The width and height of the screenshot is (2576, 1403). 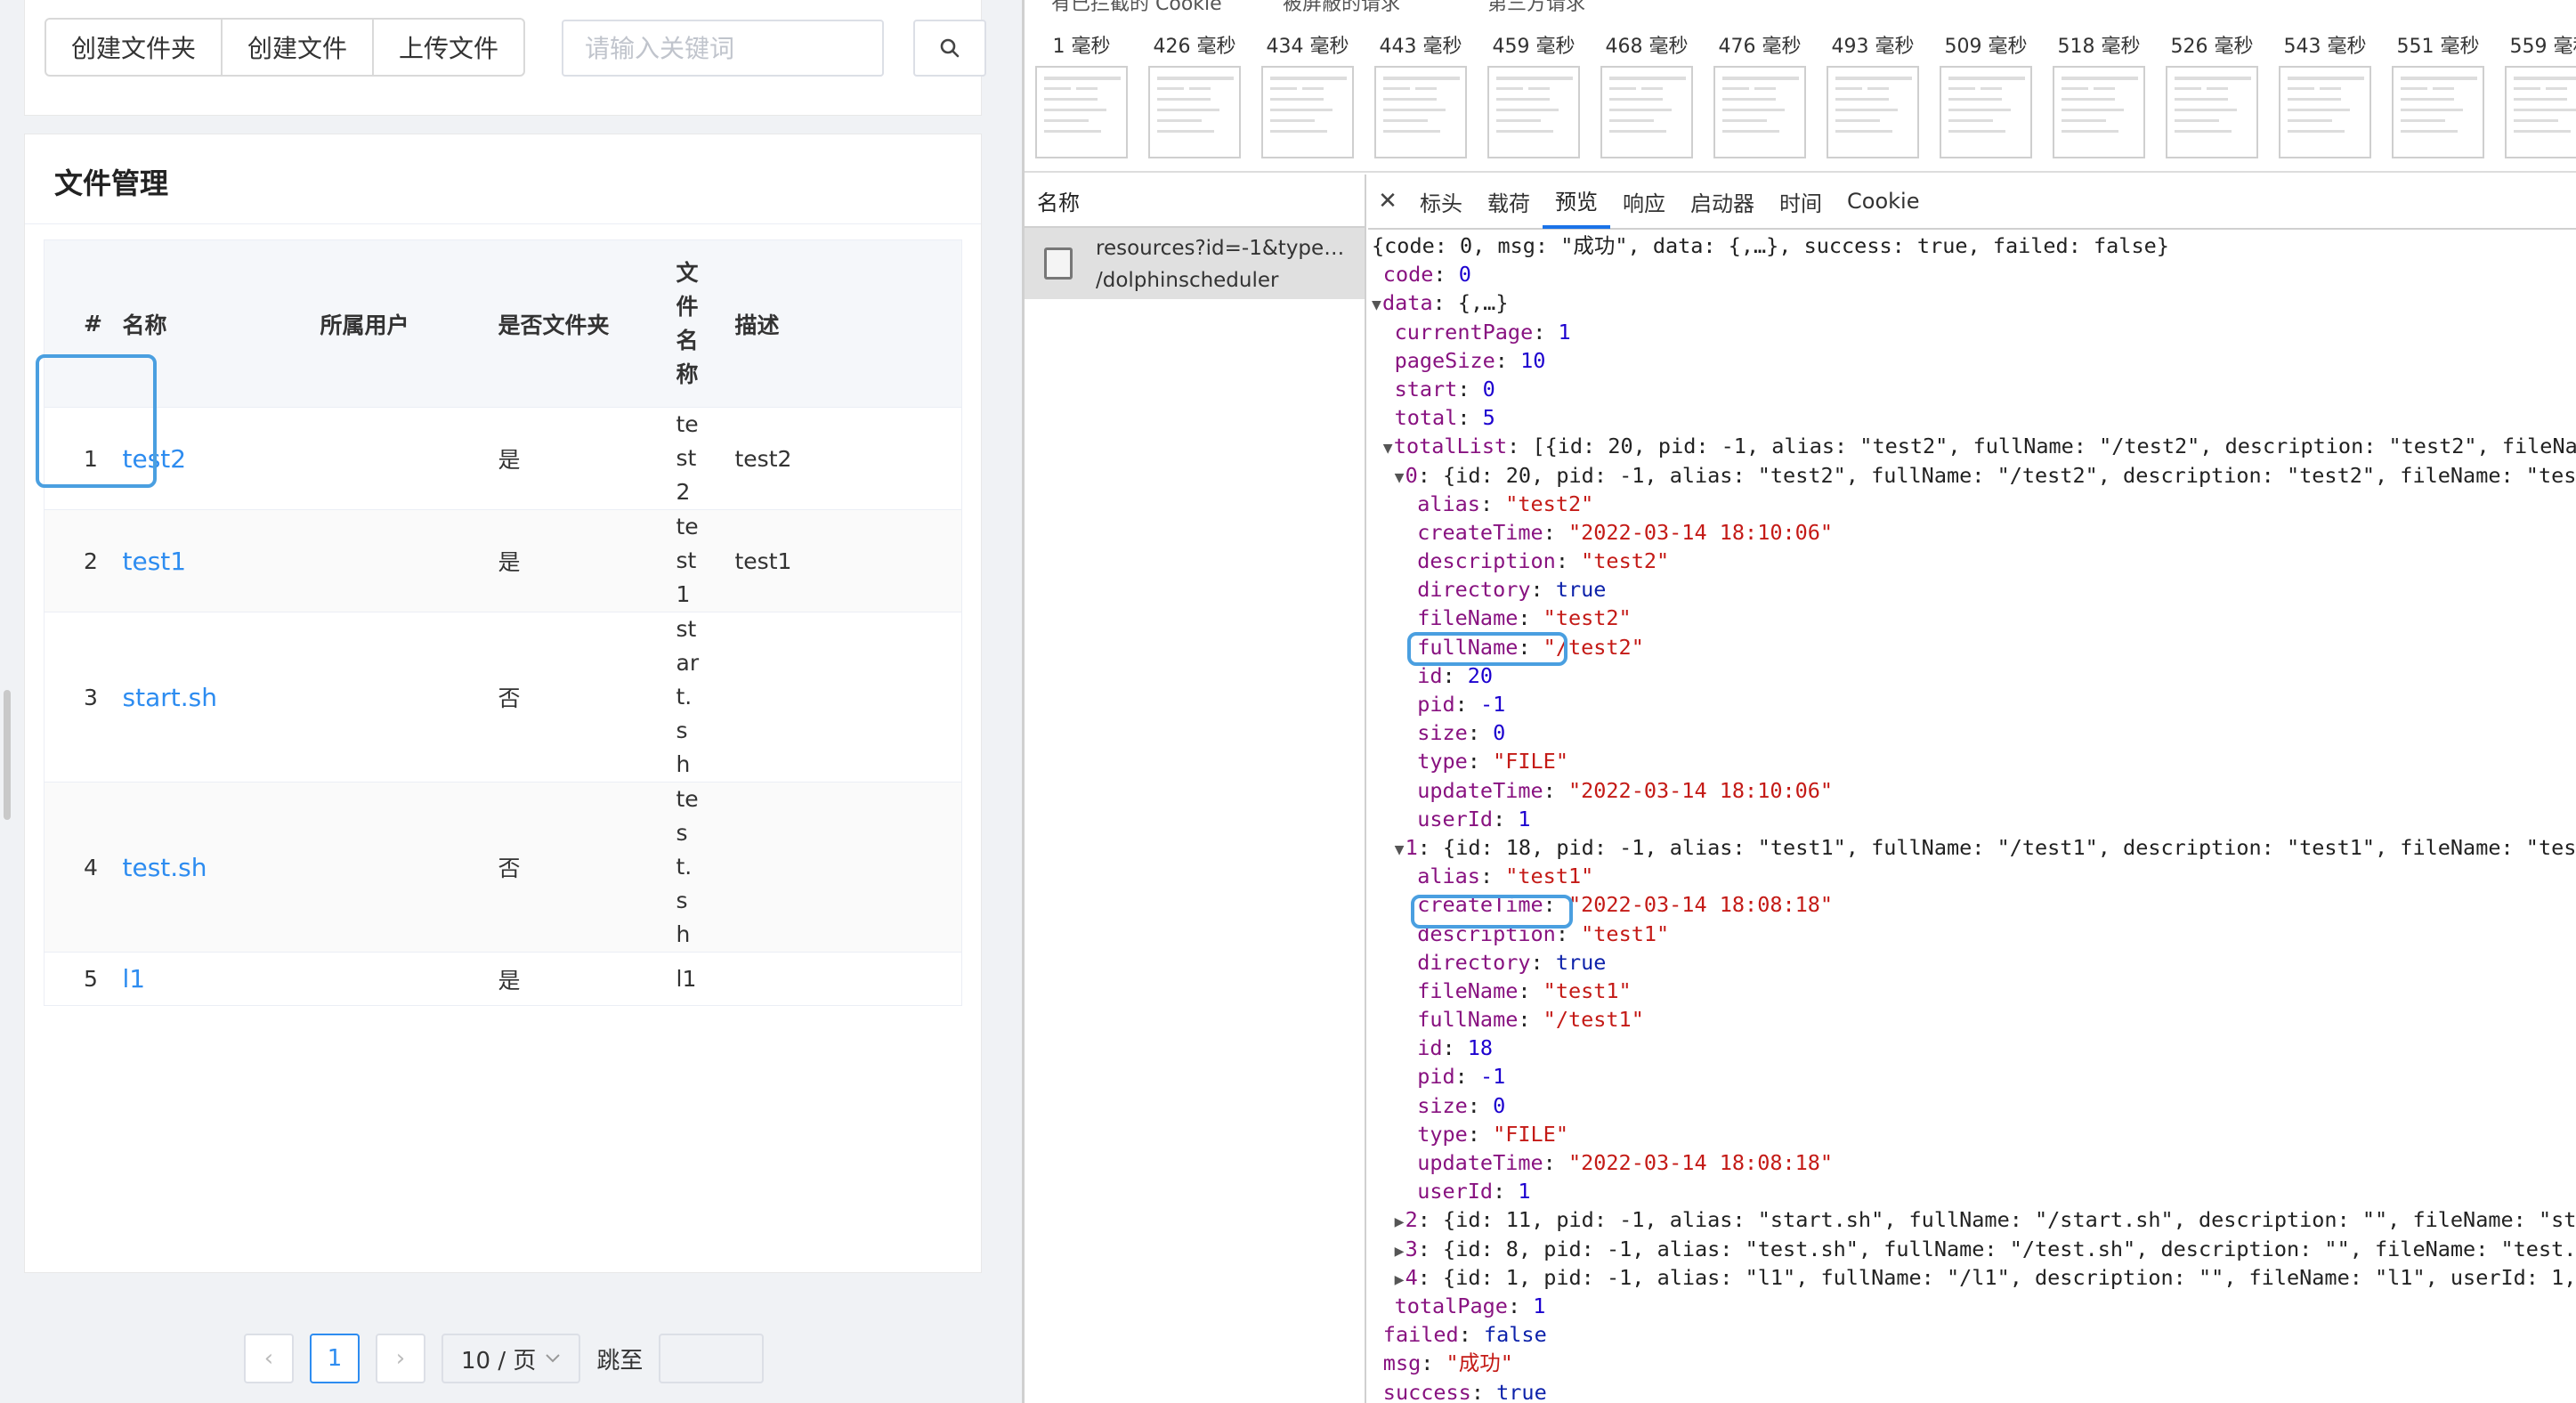 What do you see at coordinates (1505, 876) in the screenshot?
I see `json-line: alias: "test1"` at bounding box center [1505, 876].